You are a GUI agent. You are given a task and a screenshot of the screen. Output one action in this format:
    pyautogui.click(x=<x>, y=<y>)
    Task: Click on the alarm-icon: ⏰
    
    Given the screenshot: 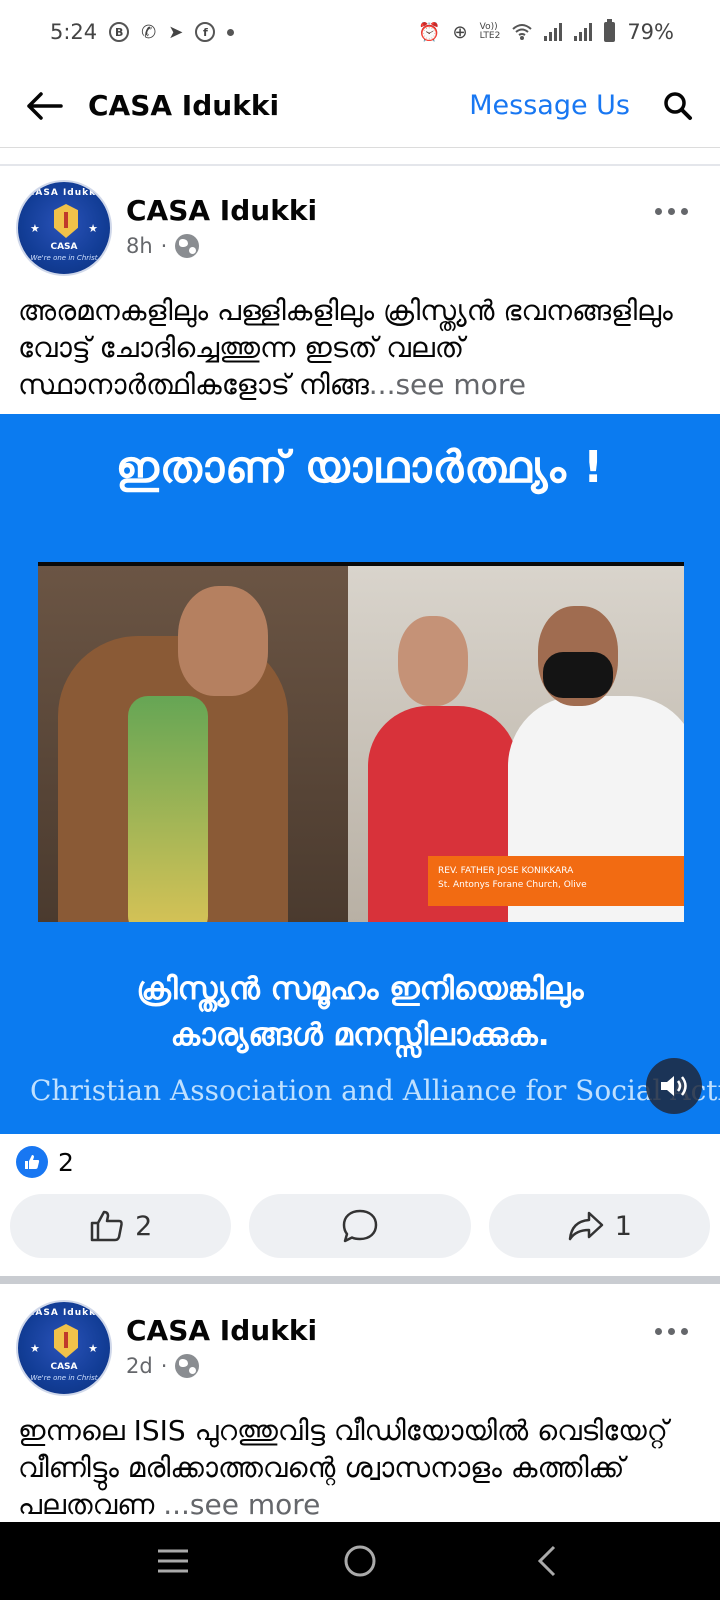 What is the action you would take?
    pyautogui.click(x=429, y=32)
    